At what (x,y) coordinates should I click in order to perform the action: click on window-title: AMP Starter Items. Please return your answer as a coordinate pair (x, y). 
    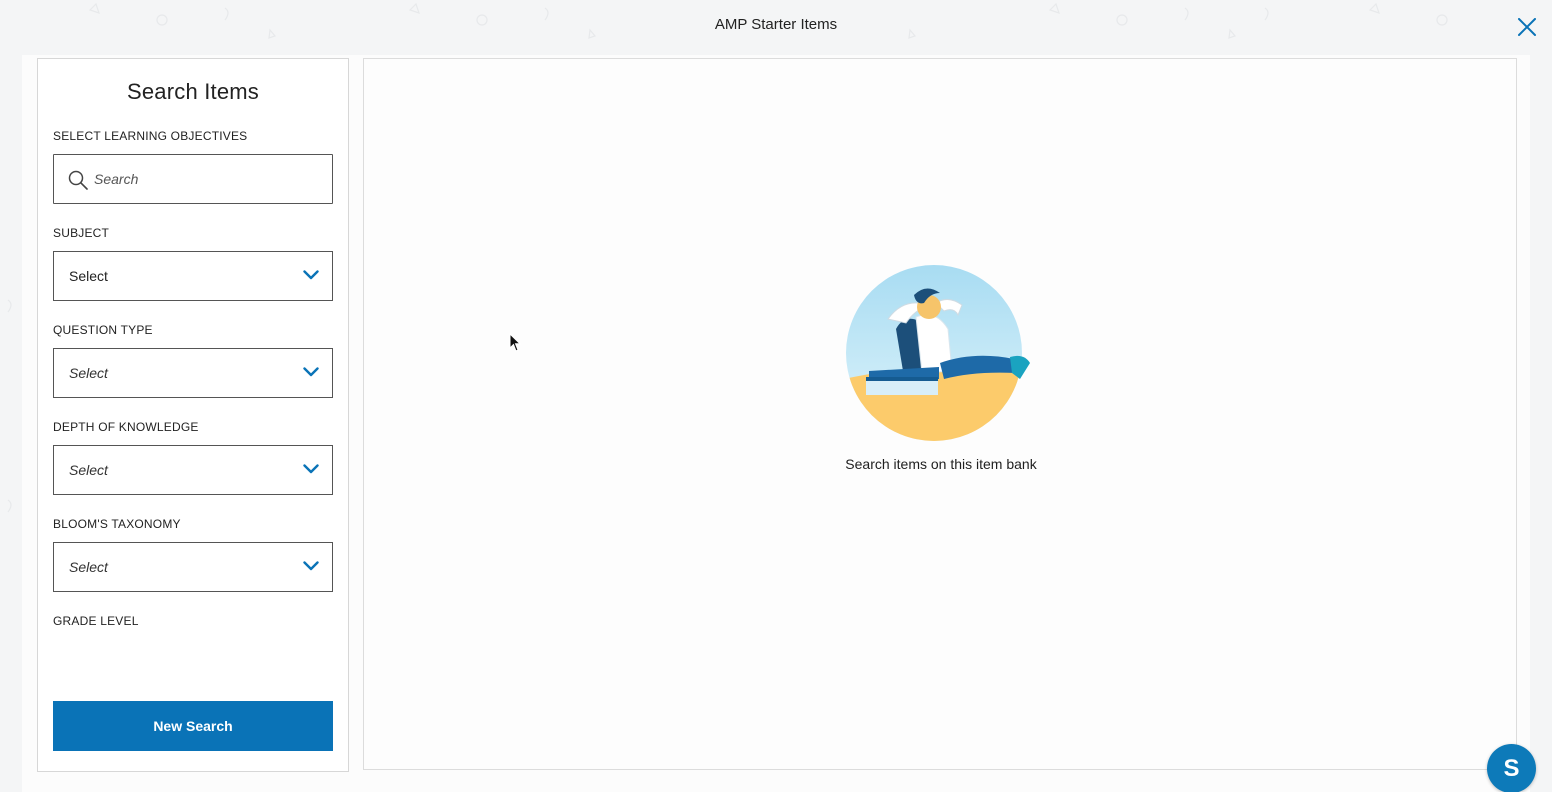
    Looking at the image, I should click on (776, 24).